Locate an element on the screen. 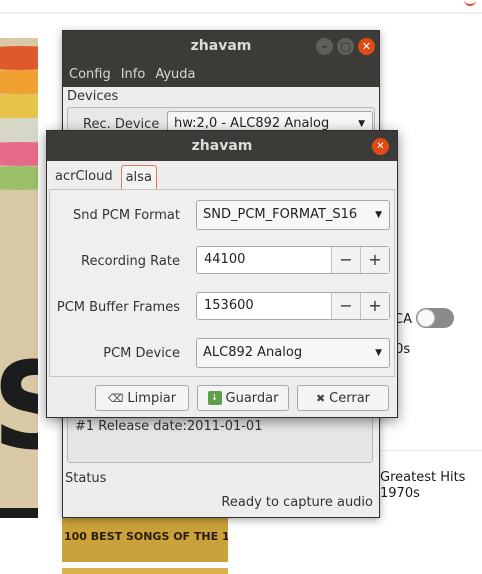 The height and width of the screenshot is (574, 482). recording-rate-stepper: 44100 − + is located at coordinates (293, 260).